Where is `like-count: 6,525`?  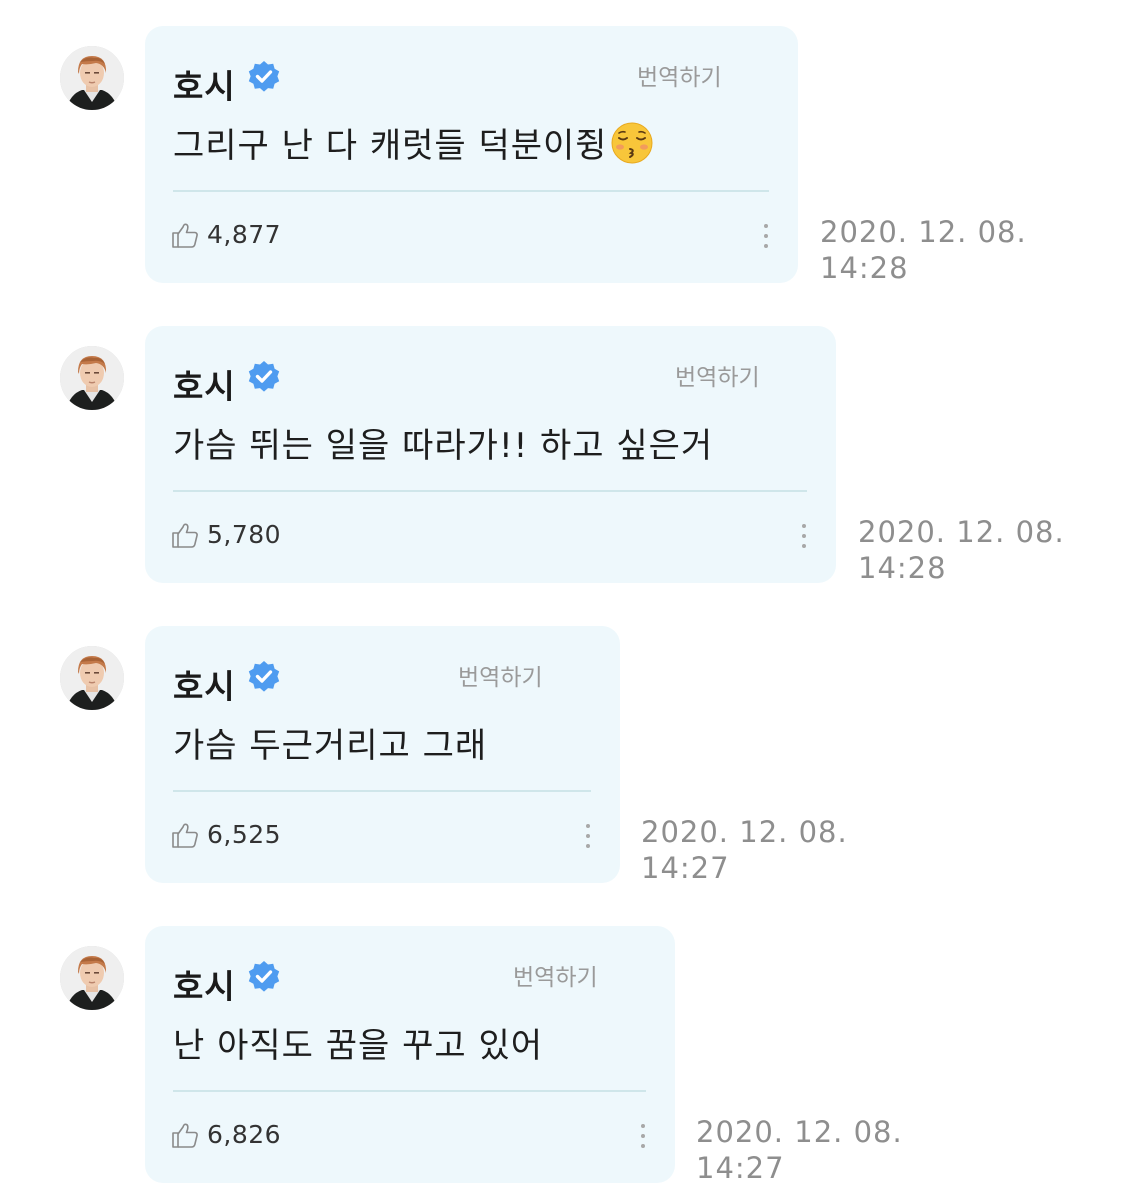 like-count: 6,525 is located at coordinates (244, 834).